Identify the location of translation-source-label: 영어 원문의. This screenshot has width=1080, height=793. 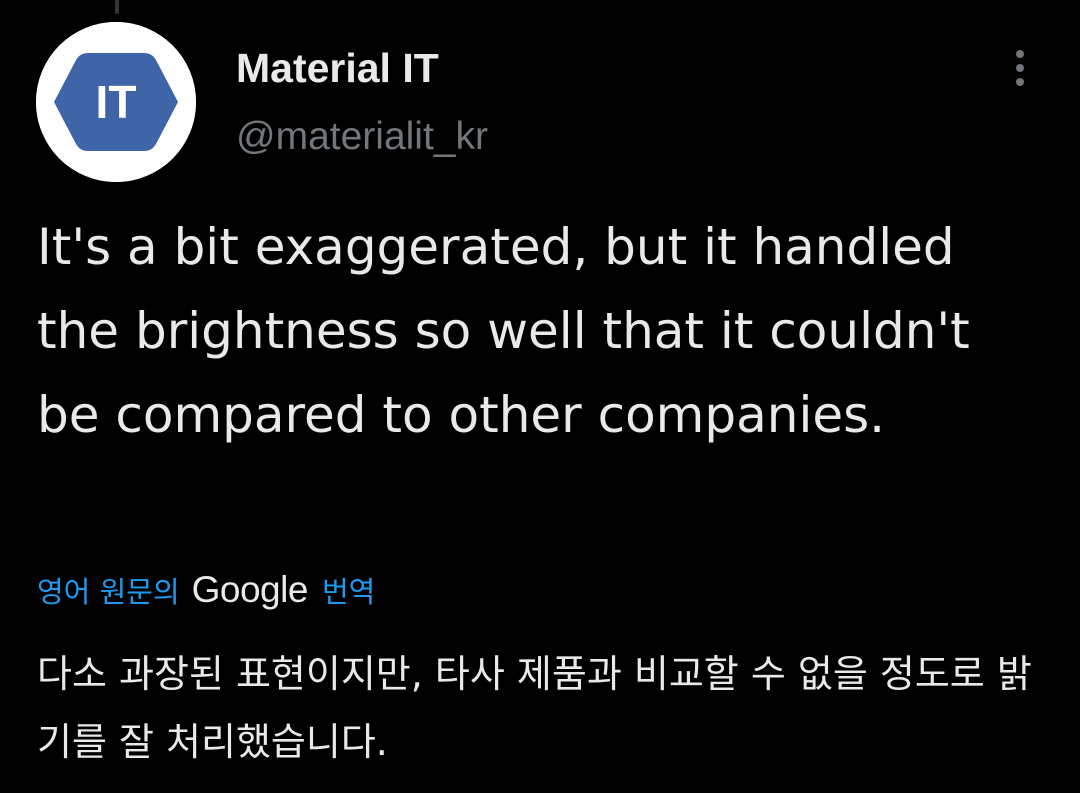
(108, 590).